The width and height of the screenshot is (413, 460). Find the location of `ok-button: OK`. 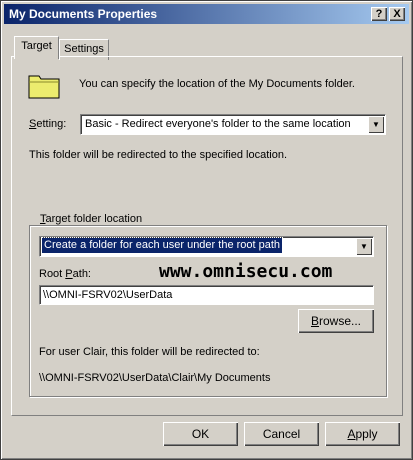

ok-button: OK is located at coordinates (200, 434).